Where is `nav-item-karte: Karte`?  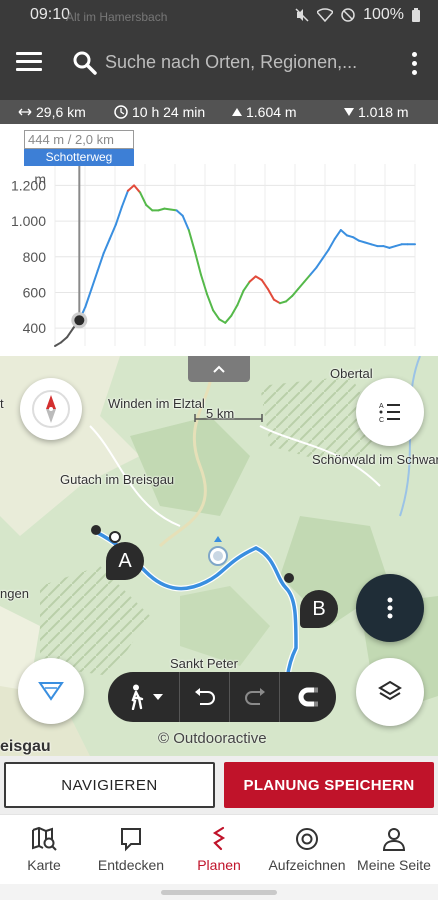
nav-item-karte: Karte is located at coordinates (44, 850).